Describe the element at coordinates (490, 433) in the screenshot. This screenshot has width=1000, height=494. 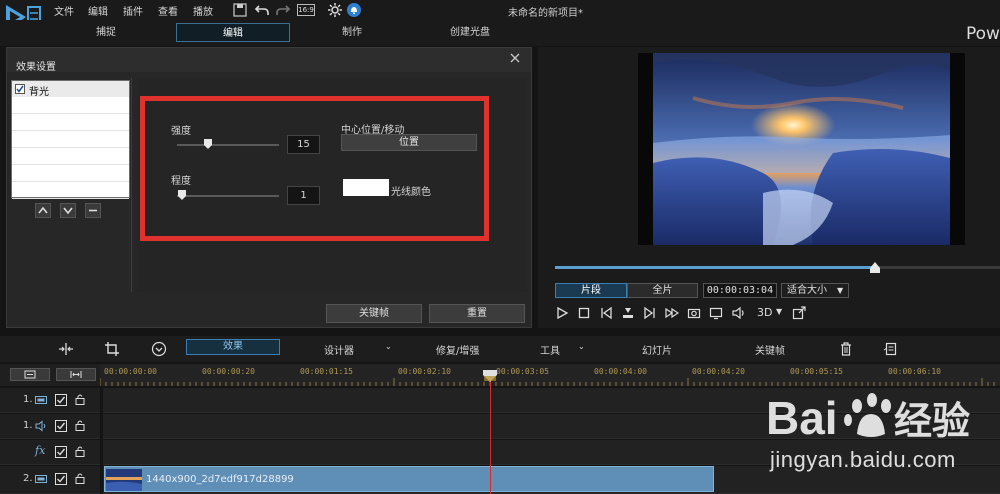
I see `playhead-line` at that location.